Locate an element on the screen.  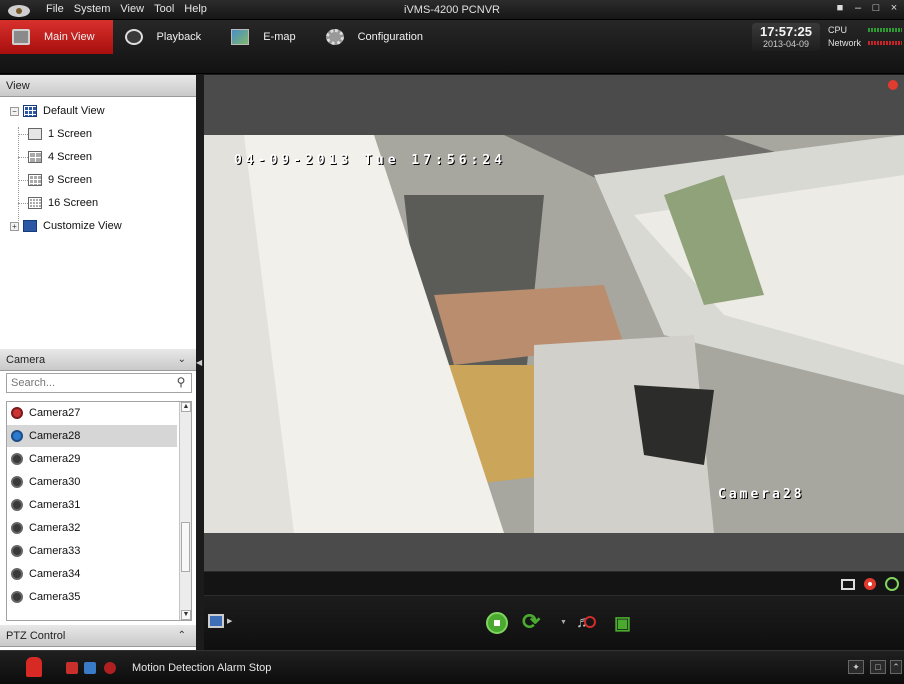
camera-search: ⚲ is located at coordinates (99, 383).